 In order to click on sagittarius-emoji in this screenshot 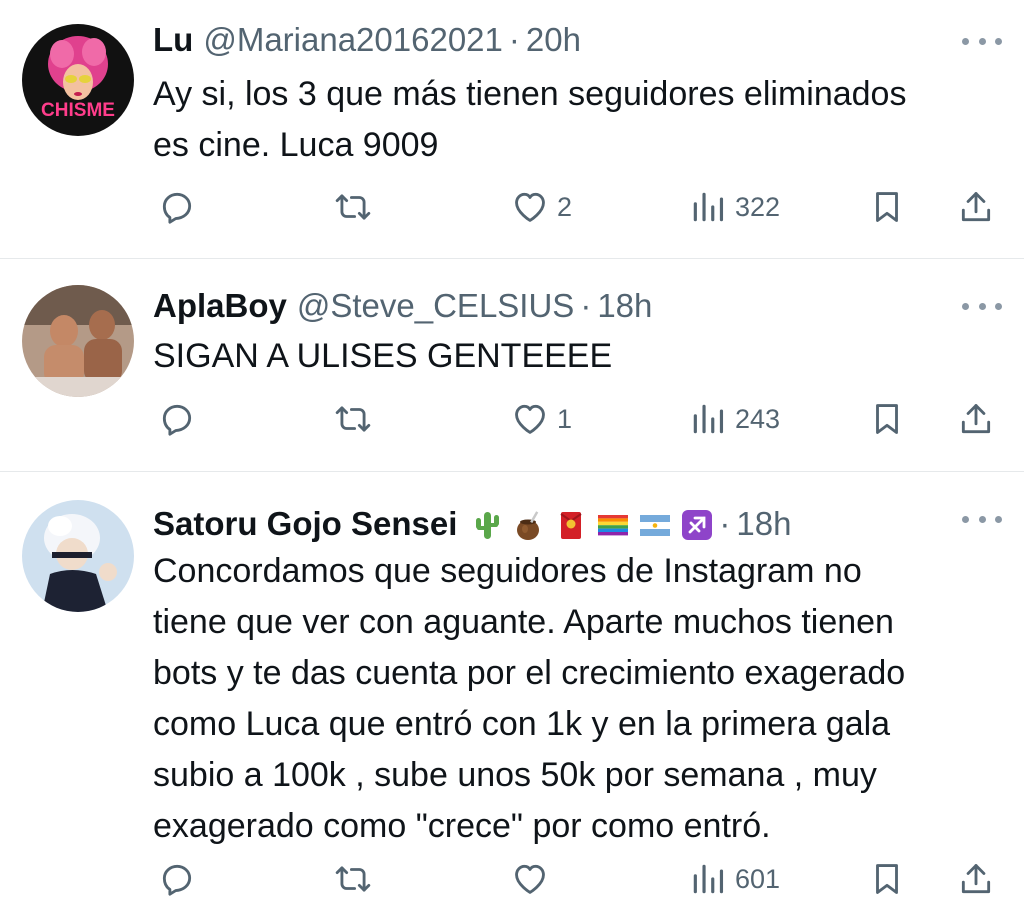, I will do `click(697, 525)`.